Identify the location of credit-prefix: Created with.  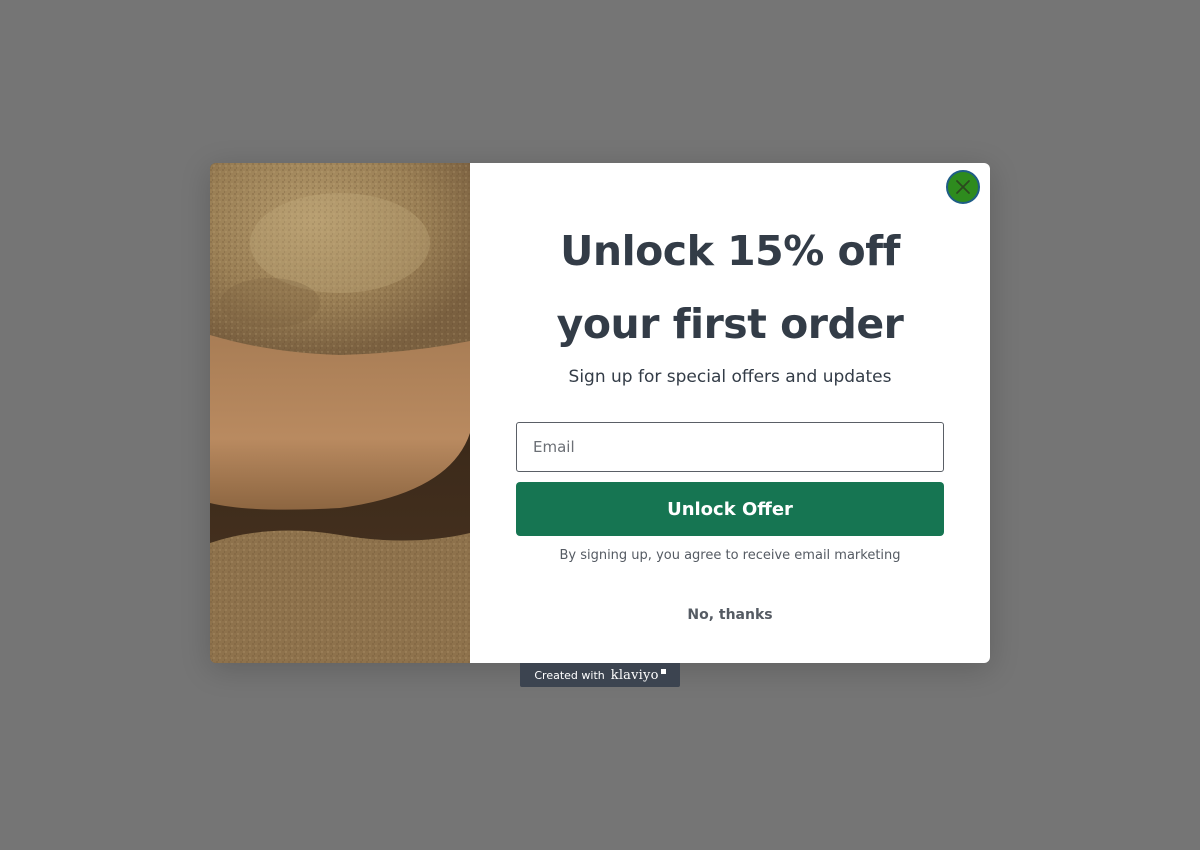
(569, 675).